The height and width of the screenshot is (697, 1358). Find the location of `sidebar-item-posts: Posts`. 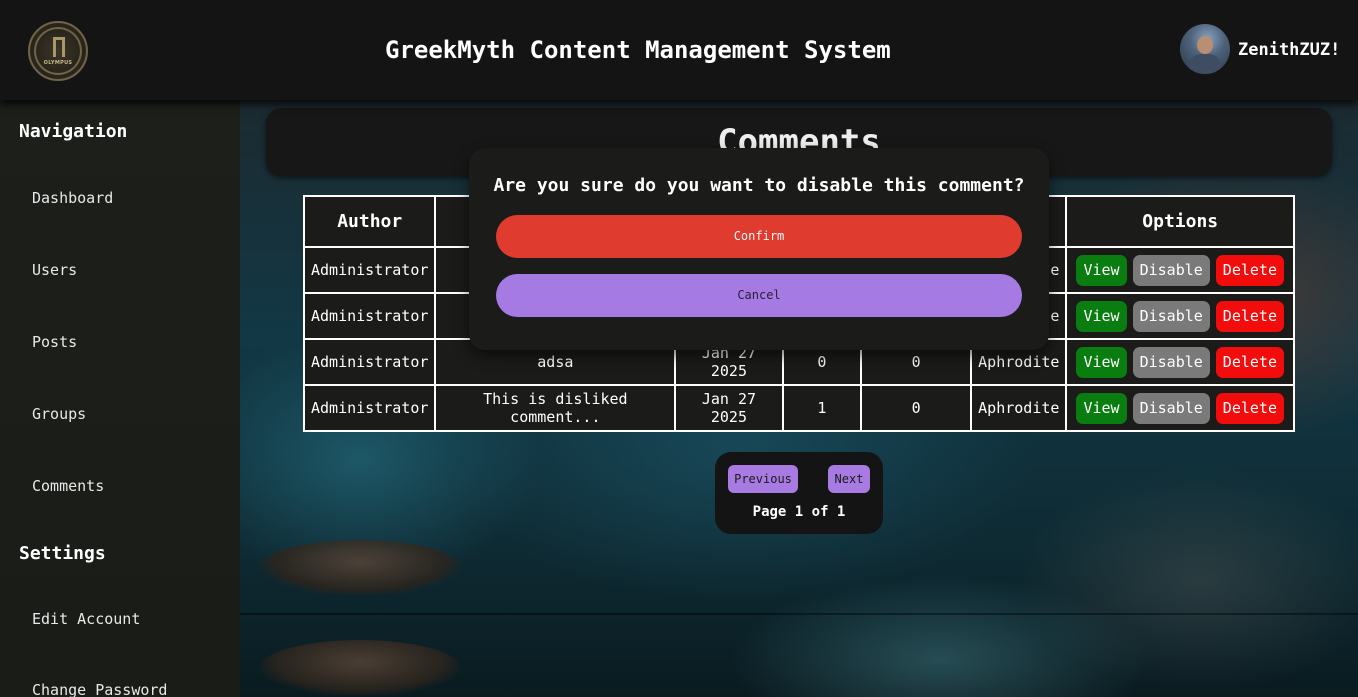

sidebar-item-posts: Posts is located at coordinates (54, 342).